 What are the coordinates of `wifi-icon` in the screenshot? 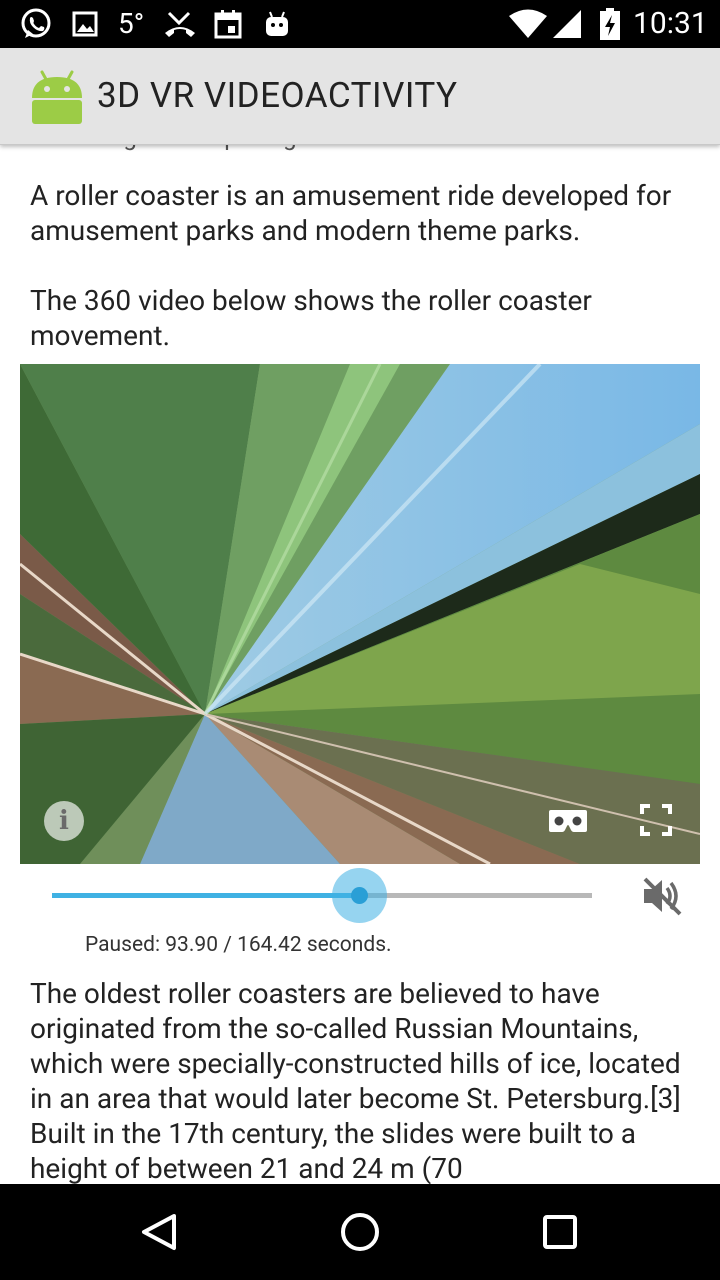 It's located at (528, 24).